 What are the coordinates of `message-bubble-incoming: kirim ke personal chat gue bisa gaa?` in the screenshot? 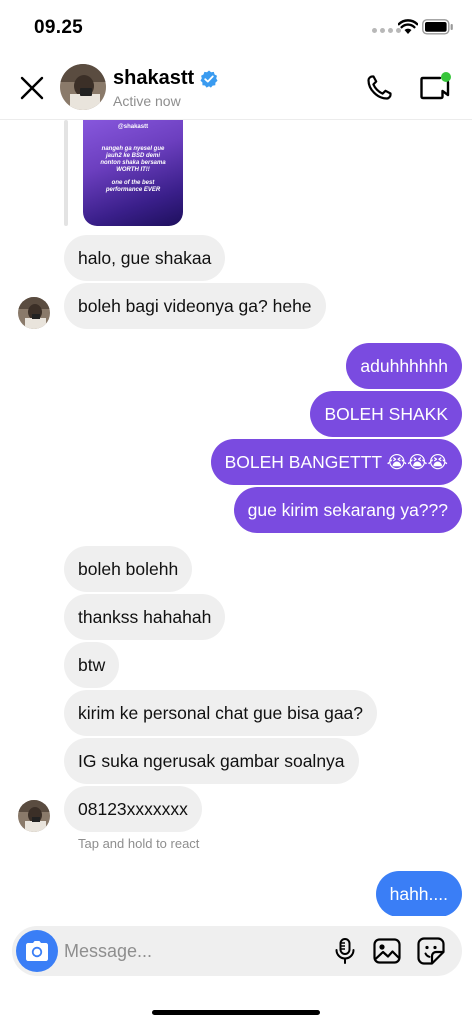 It's located at (221, 713).